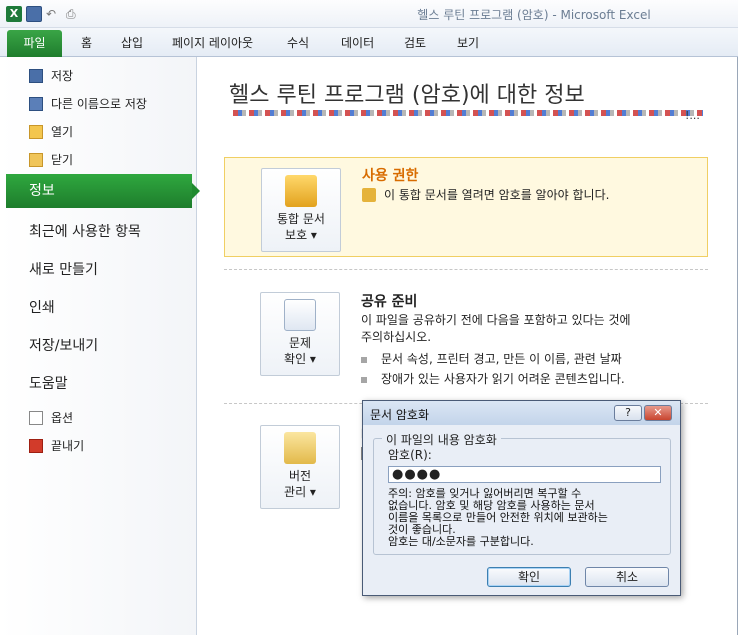  Describe the element at coordinates (389, 302) in the screenshot. I see `prepare-title: 공유 준비` at that location.